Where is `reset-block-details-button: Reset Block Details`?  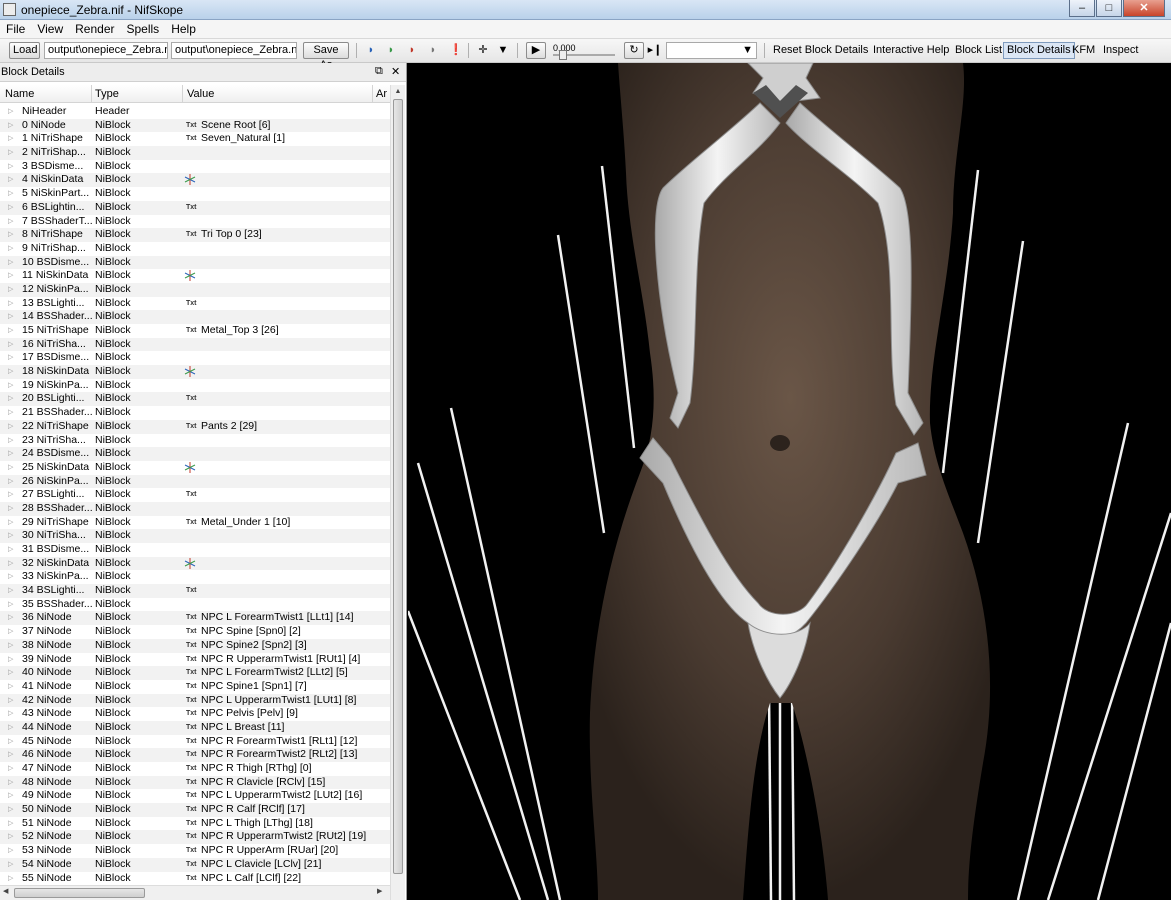 reset-block-details-button: Reset Block Details is located at coordinates (820, 50).